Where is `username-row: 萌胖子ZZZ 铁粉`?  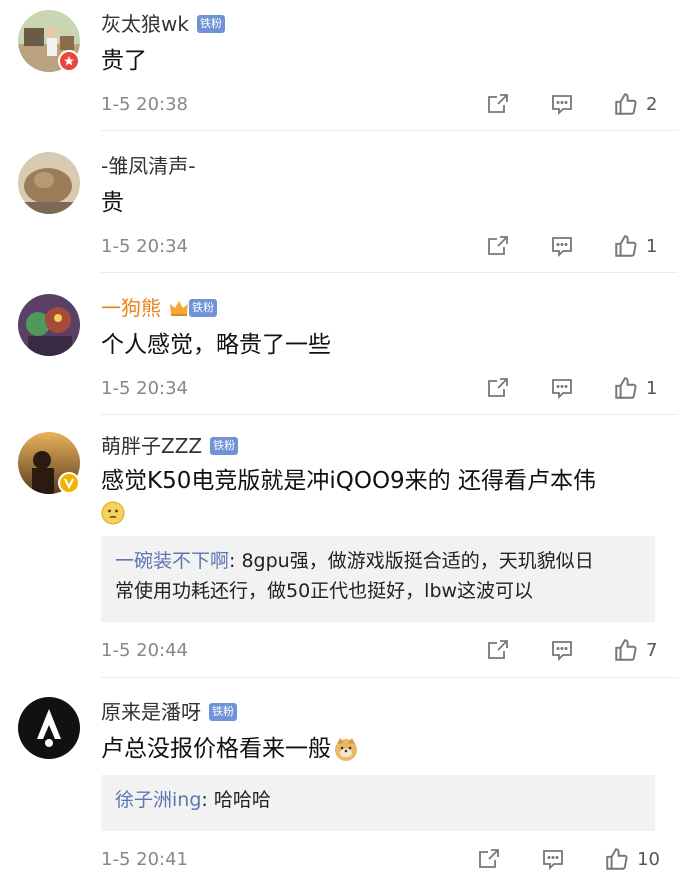 username-row: 萌胖子ZZZ 铁粉 is located at coordinates (170, 446).